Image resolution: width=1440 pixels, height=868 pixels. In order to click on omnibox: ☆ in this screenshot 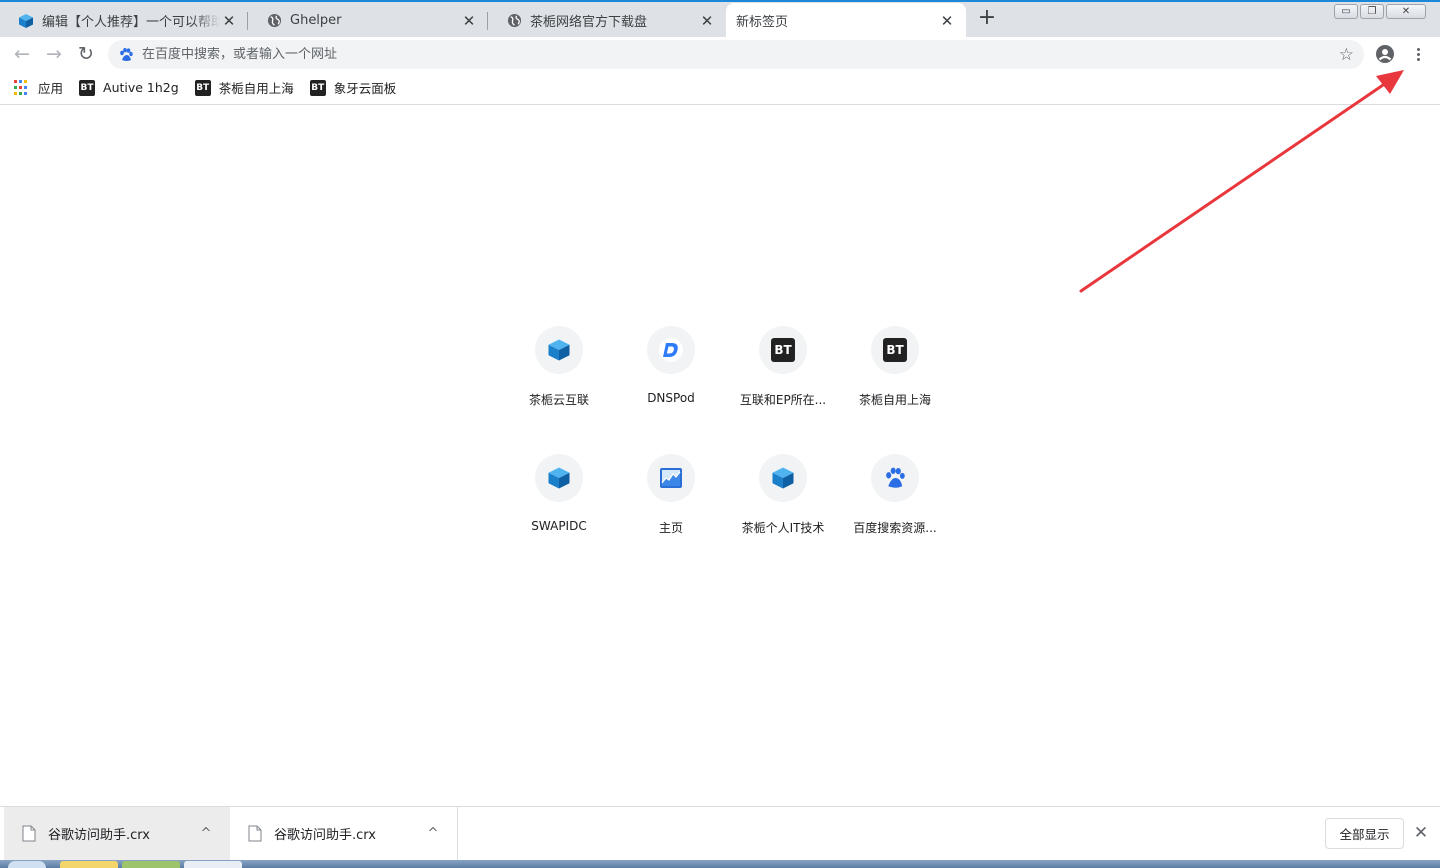, I will do `click(736, 54)`.